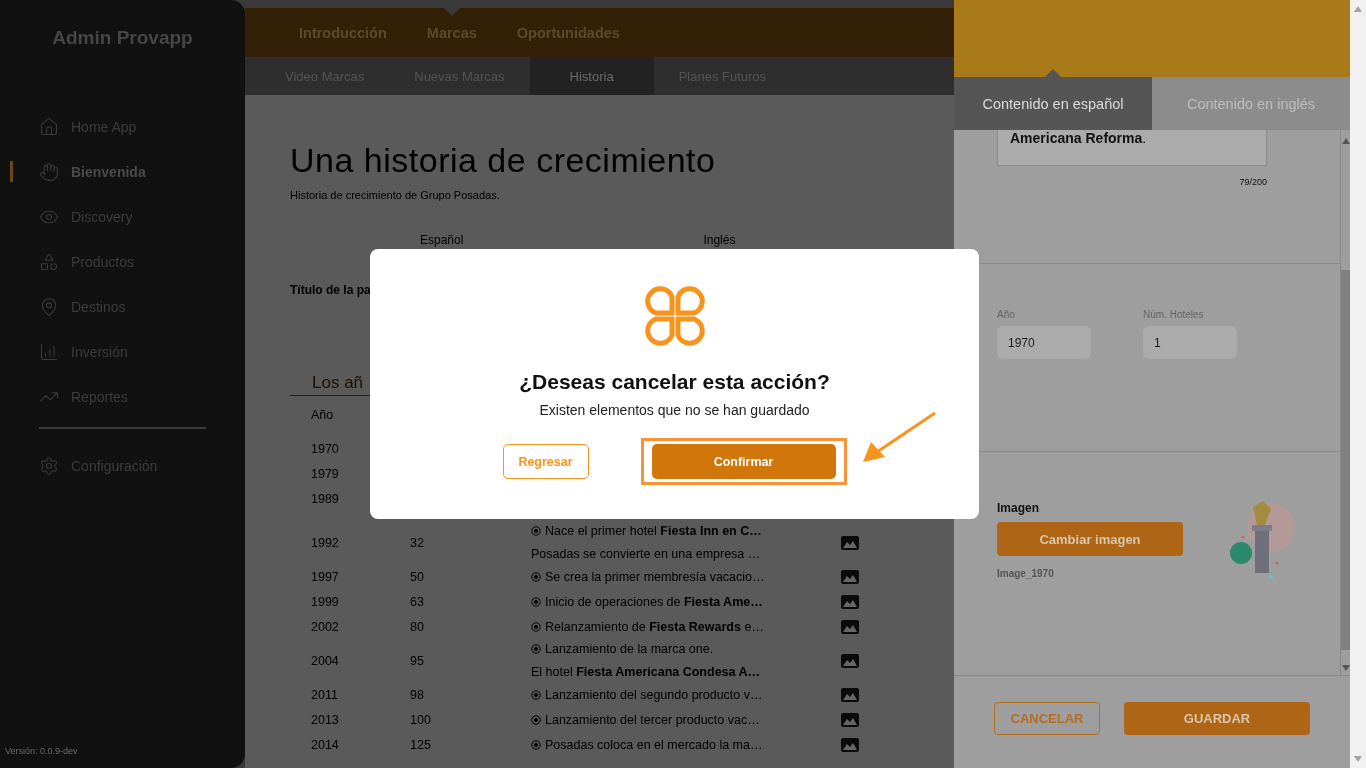  Describe the element at coordinates (719, 240) in the screenshot. I see `column-heading: Inglés` at that location.